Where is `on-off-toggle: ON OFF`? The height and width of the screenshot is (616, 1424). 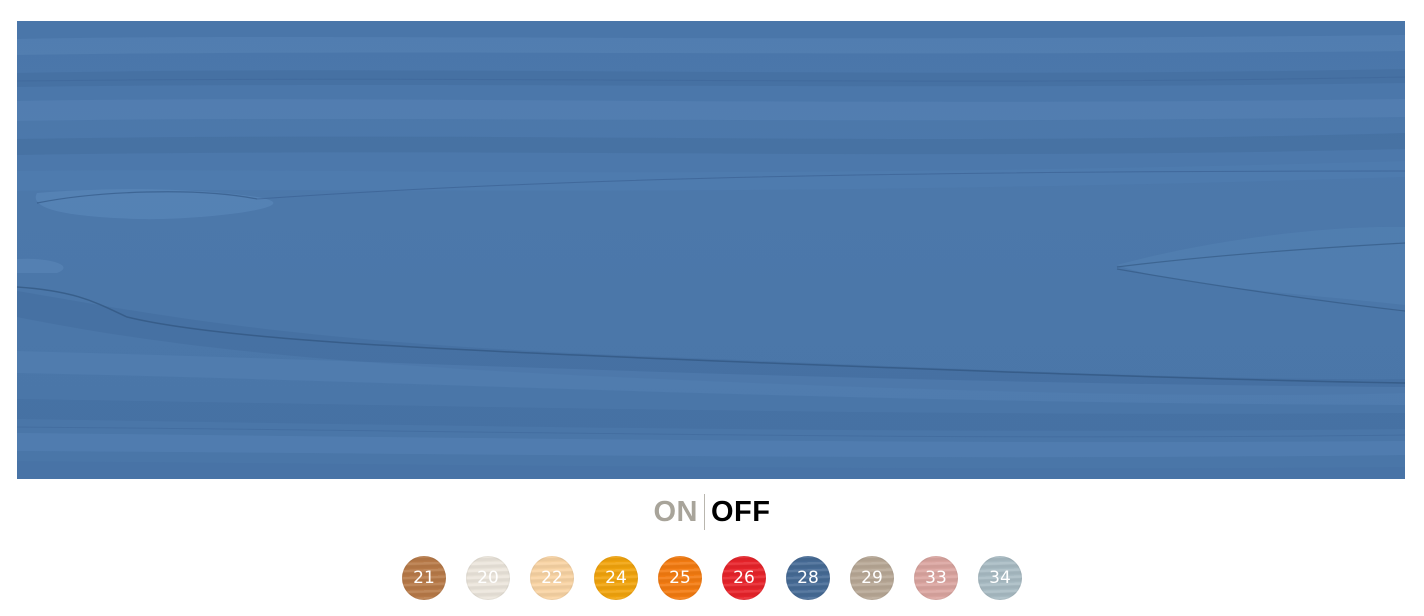 on-off-toggle: ON OFF is located at coordinates (712, 512).